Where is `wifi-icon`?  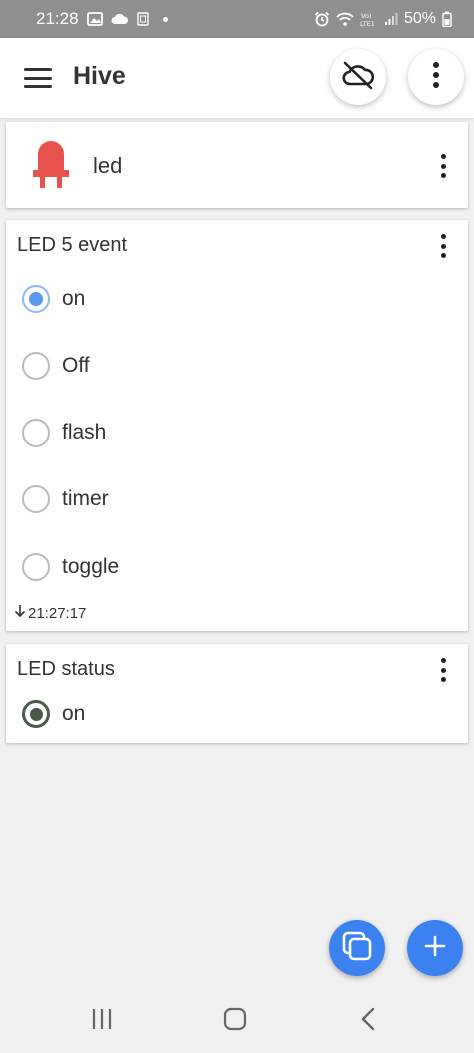
wifi-icon is located at coordinates (345, 19).